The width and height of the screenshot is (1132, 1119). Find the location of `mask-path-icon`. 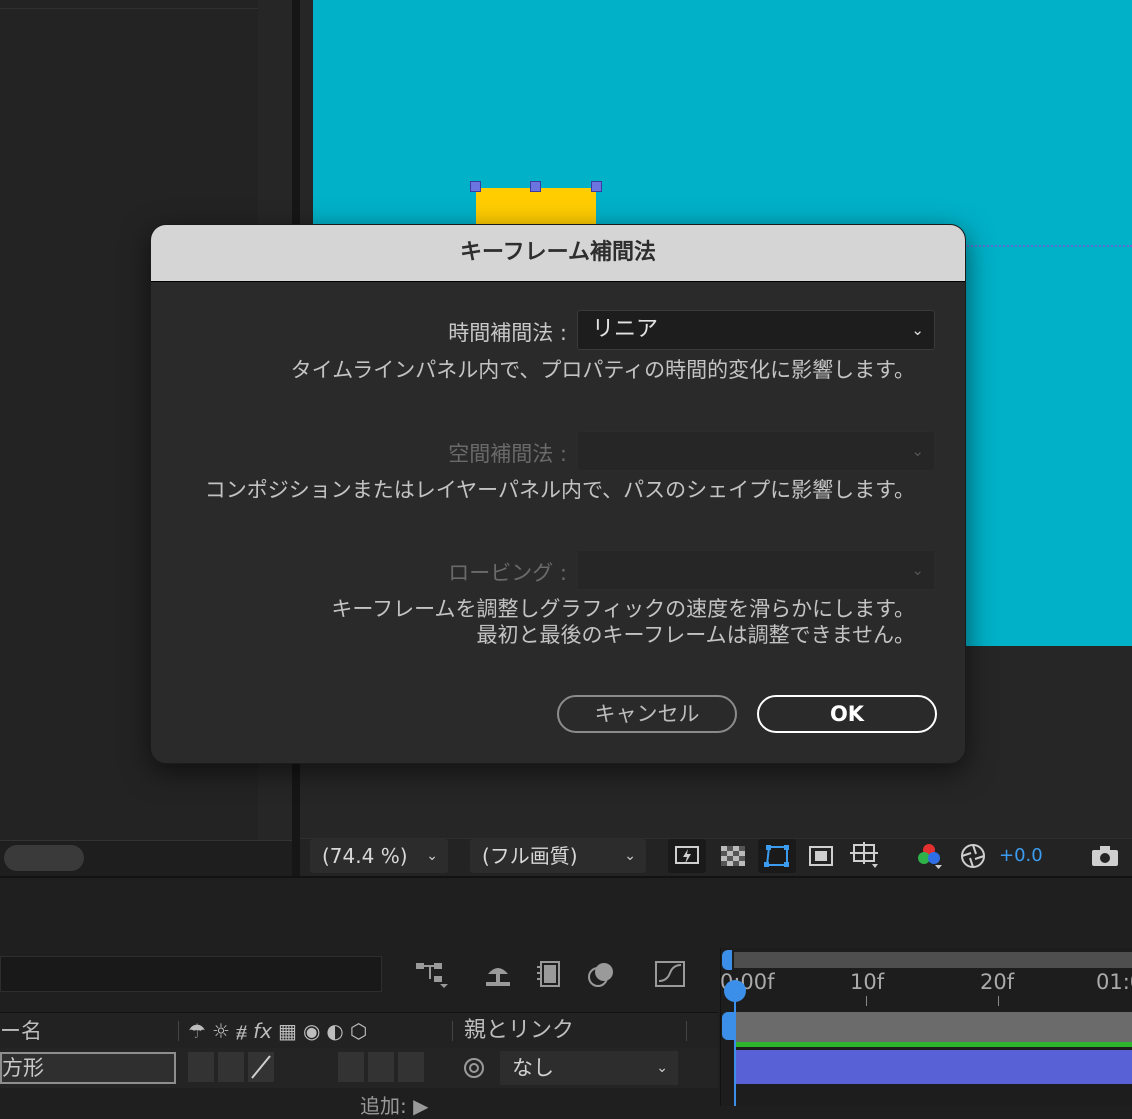

mask-path-icon is located at coordinates (776, 856).